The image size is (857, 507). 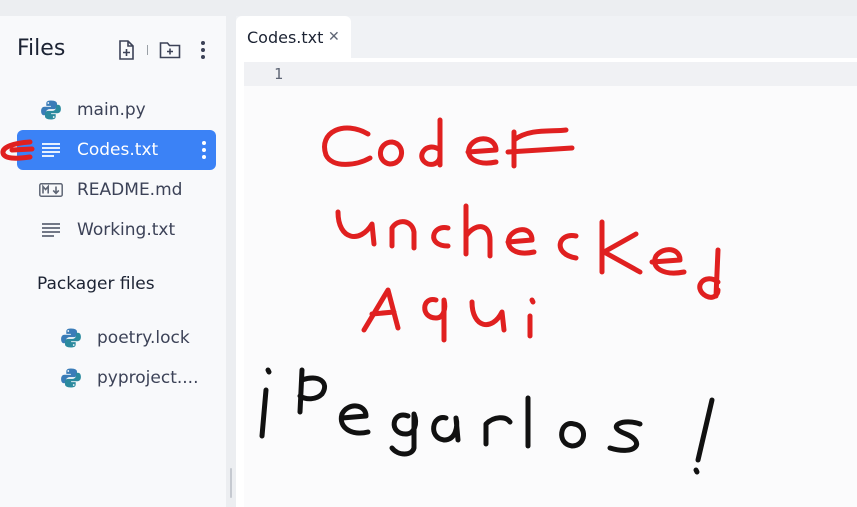 What do you see at coordinates (170, 50) in the screenshot?
I see `new-folder-icon` at bounding box center [170, 50].